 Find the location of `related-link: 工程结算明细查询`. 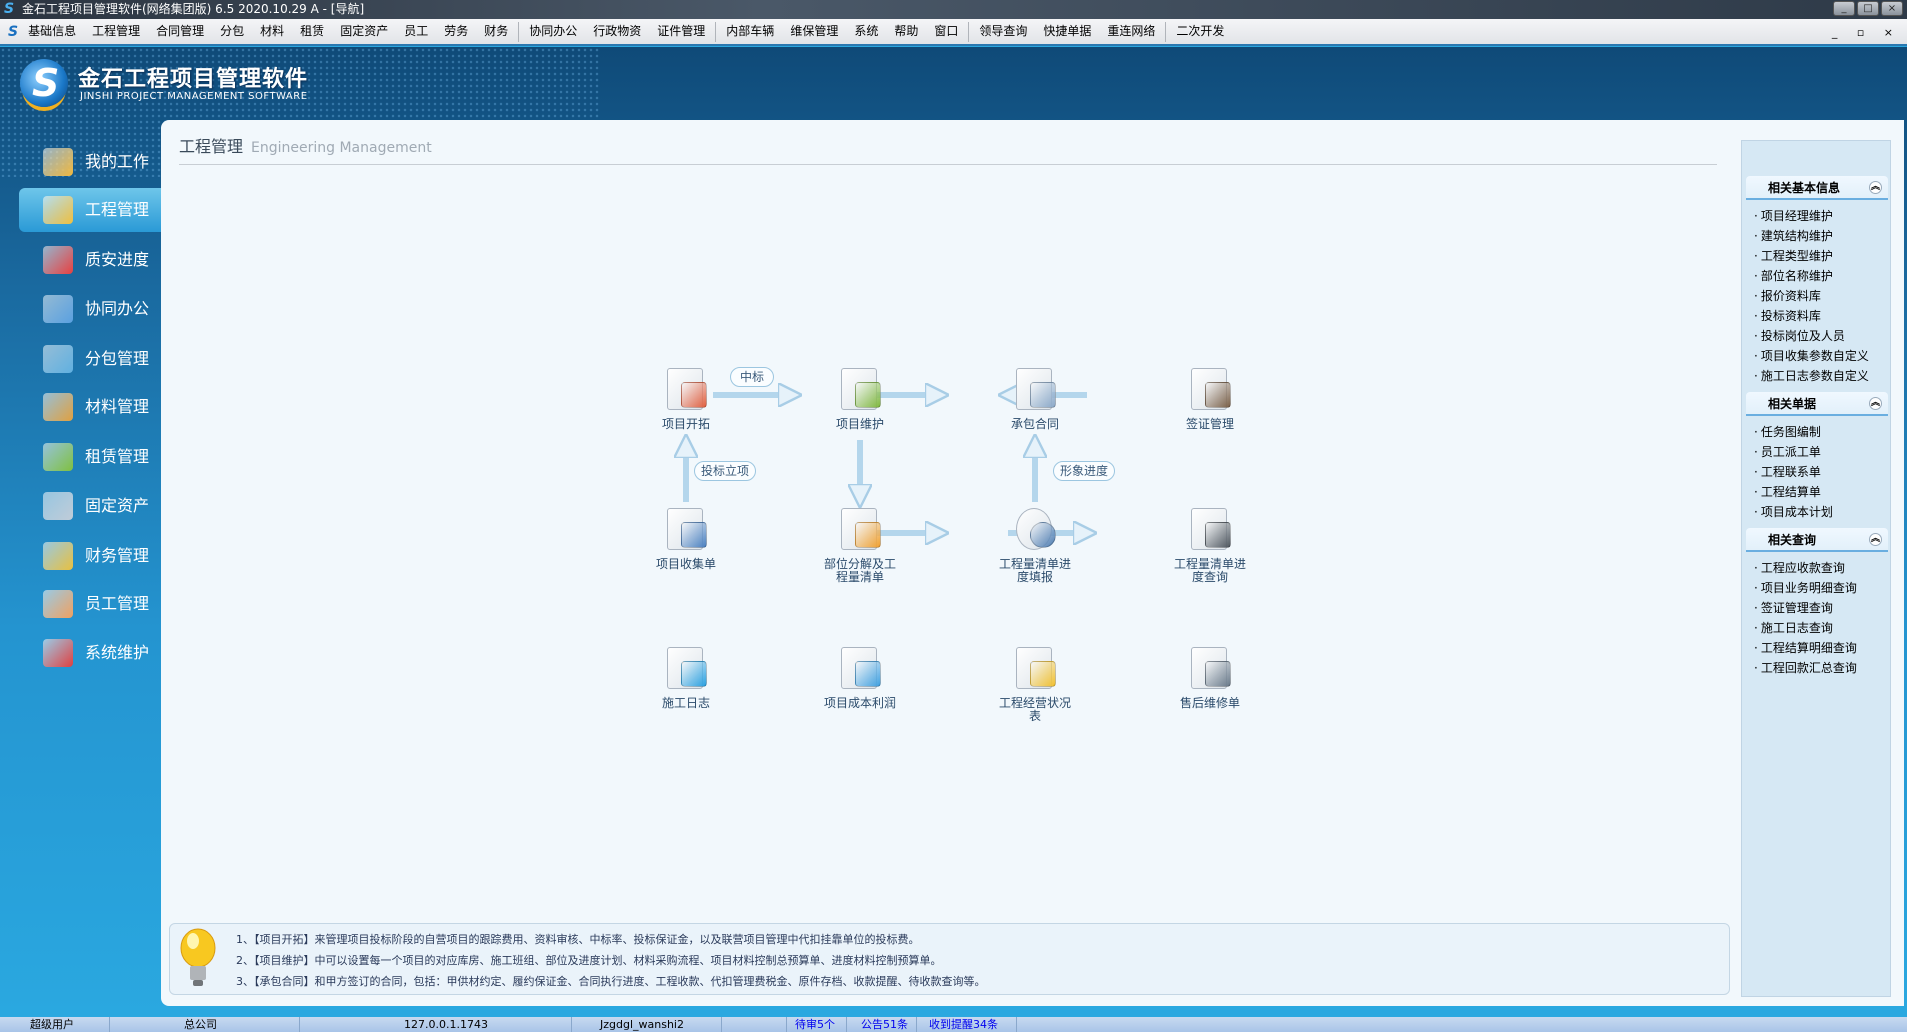

related-link: 工程结算明细查询 is located at coordinates (1805, 648).